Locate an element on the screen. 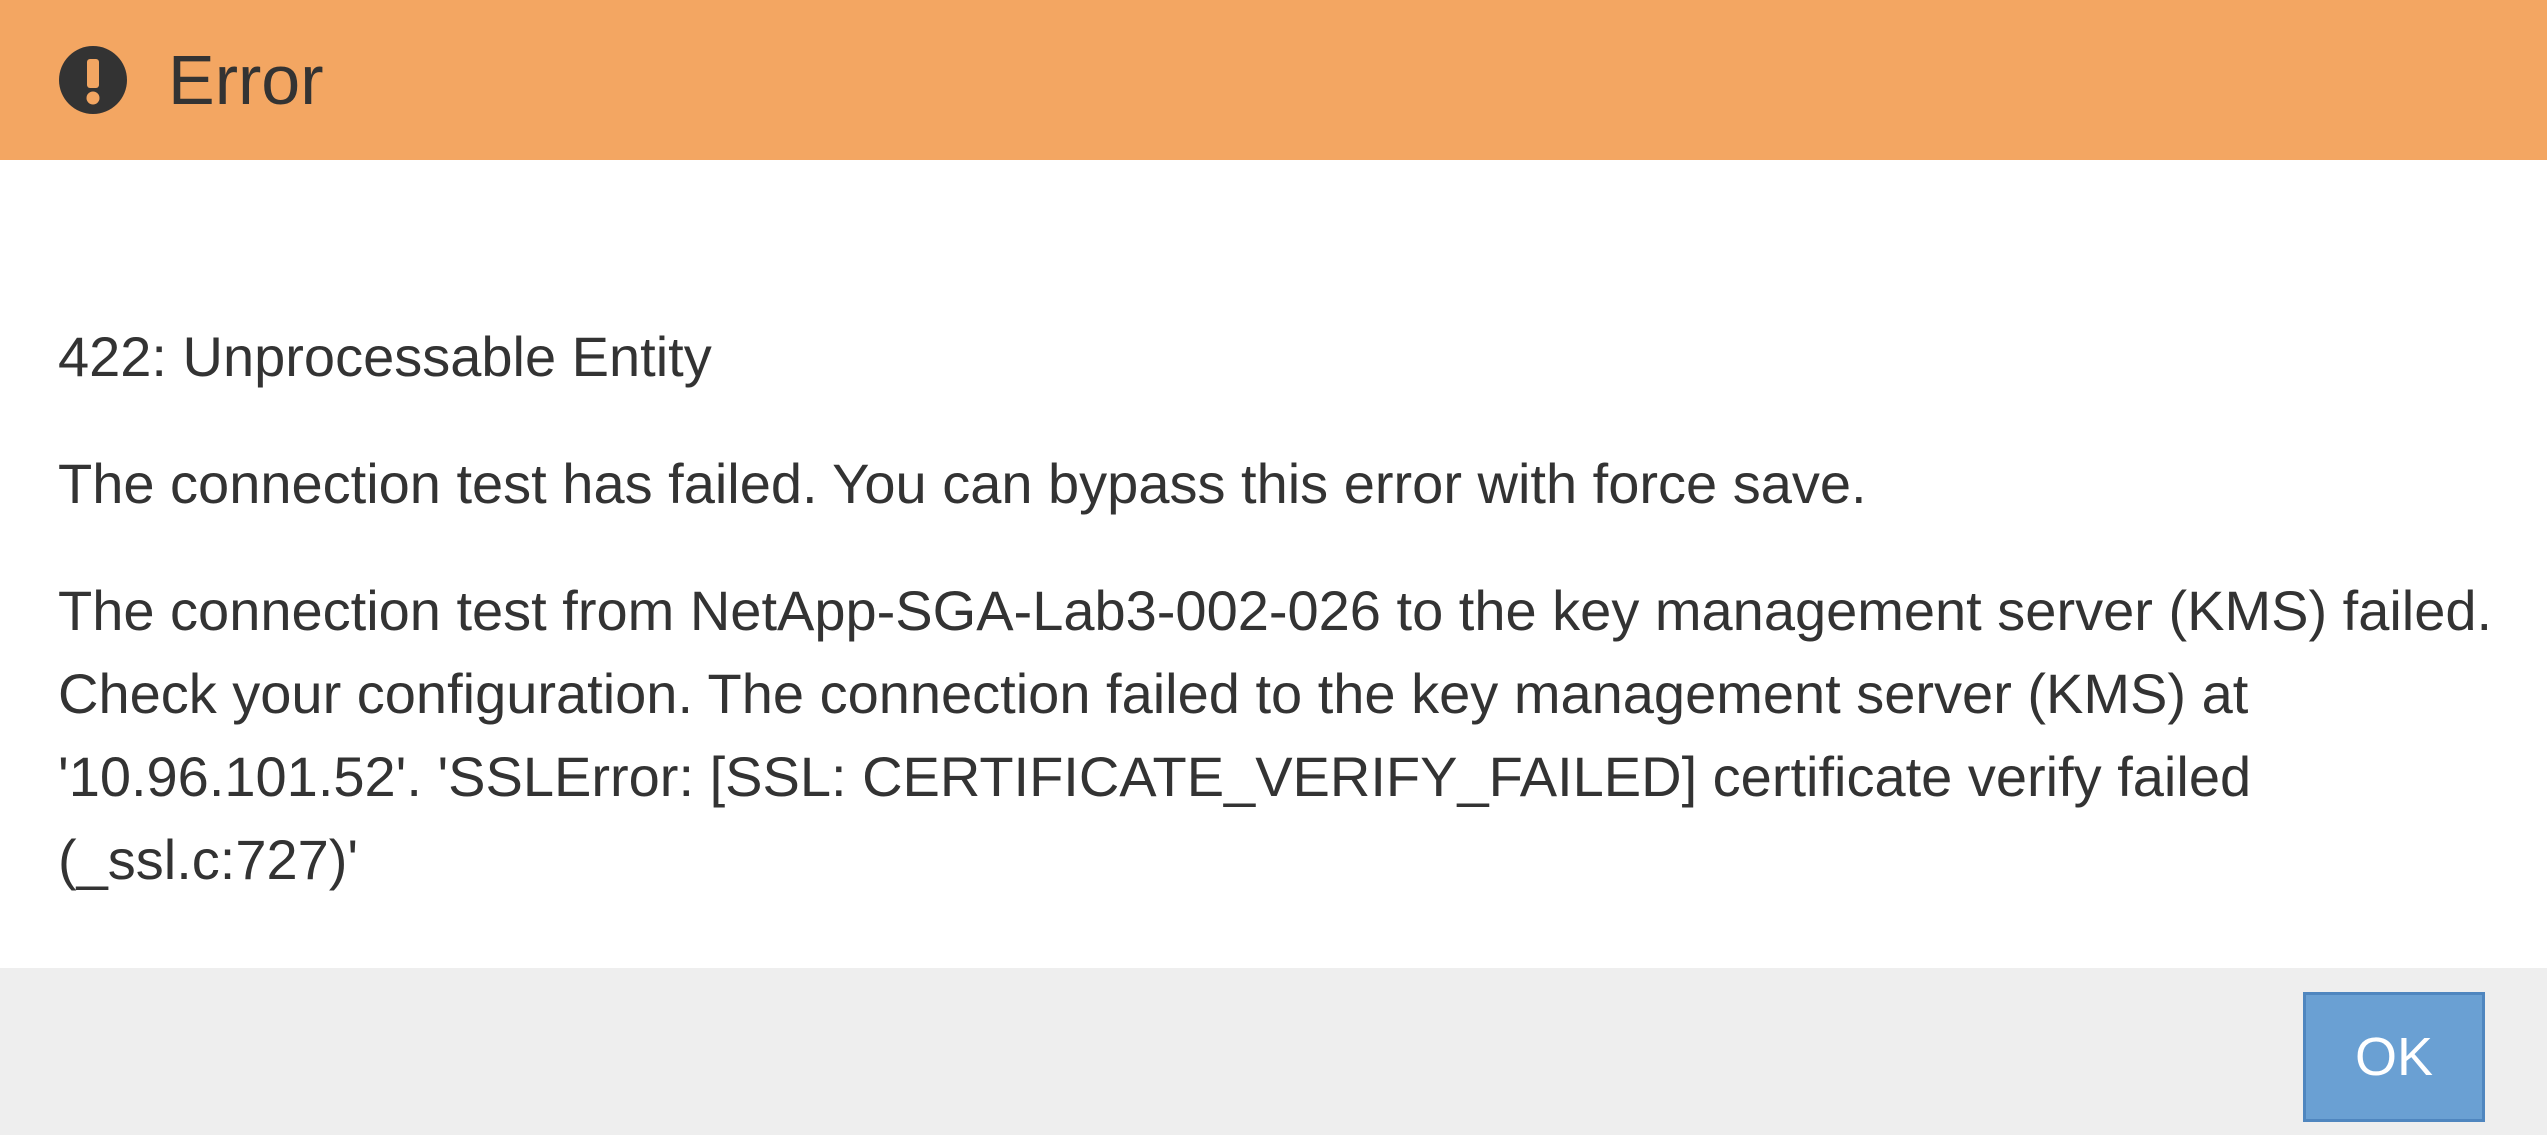 This screenshot has height=1135, width=2547. dialog-title: Error is located at coordinates (246, 80).